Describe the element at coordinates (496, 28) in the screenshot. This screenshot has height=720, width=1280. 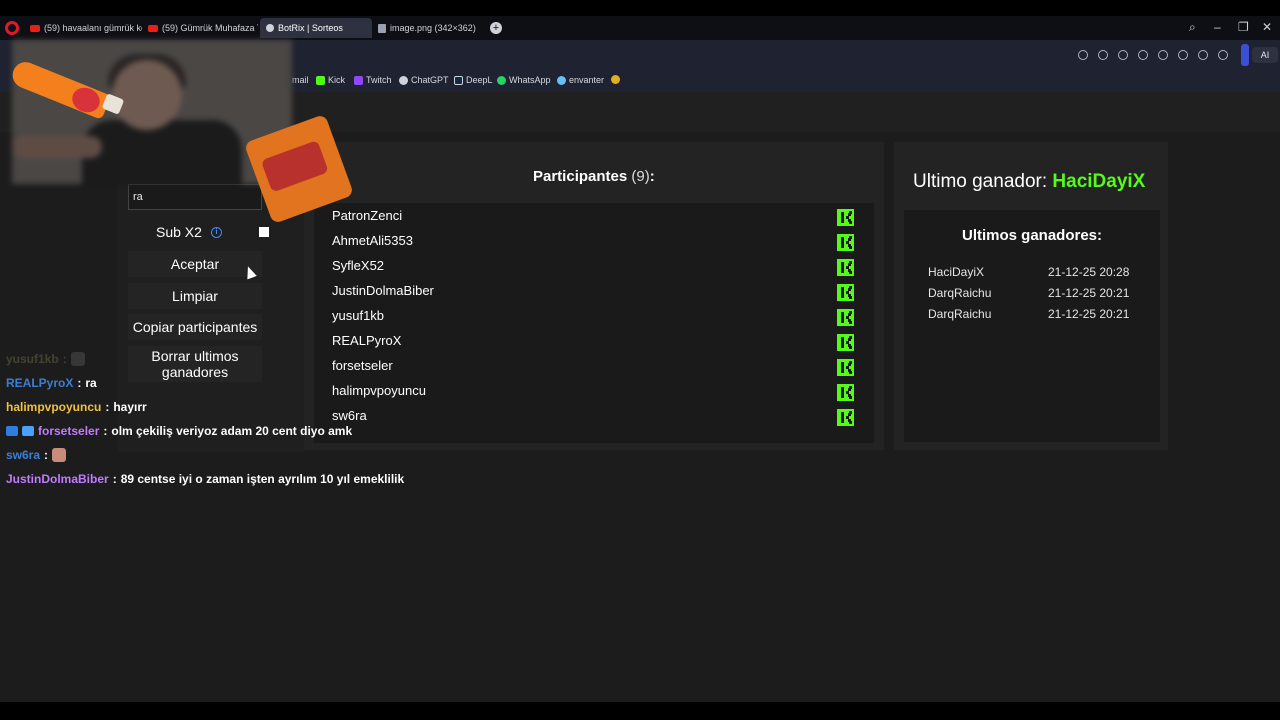
I see `new-tab-button: +` at that location.